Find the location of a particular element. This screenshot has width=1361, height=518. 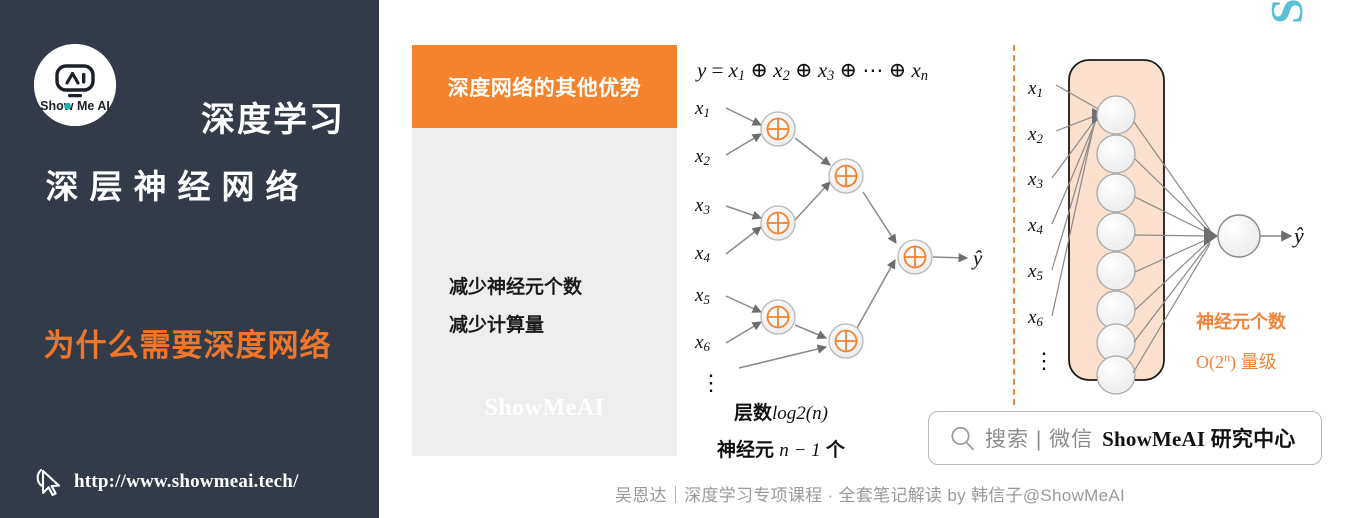

cover-subtitle: 深层神经网络 is located at coordinates (177, 186).